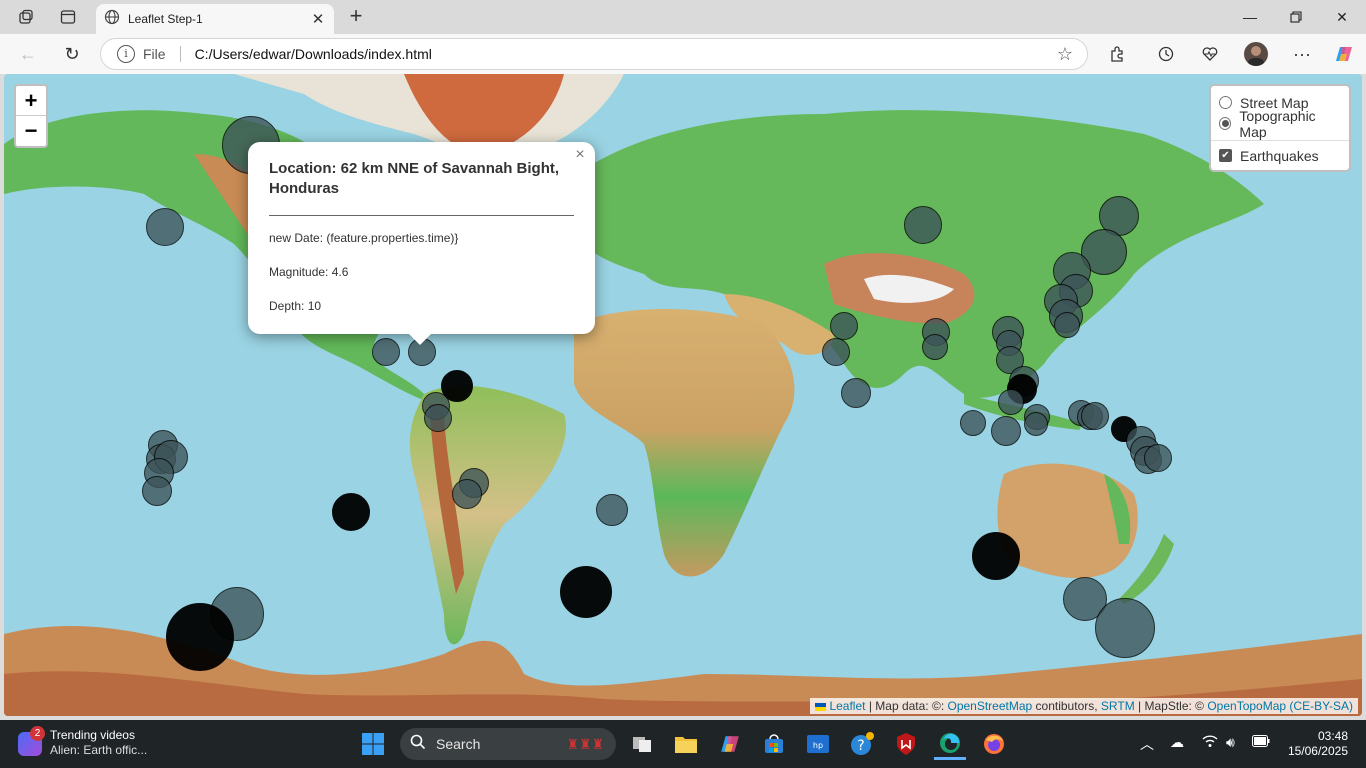  I want to click on search-highlight-icon: ♜♜♜, so click(585, 743).